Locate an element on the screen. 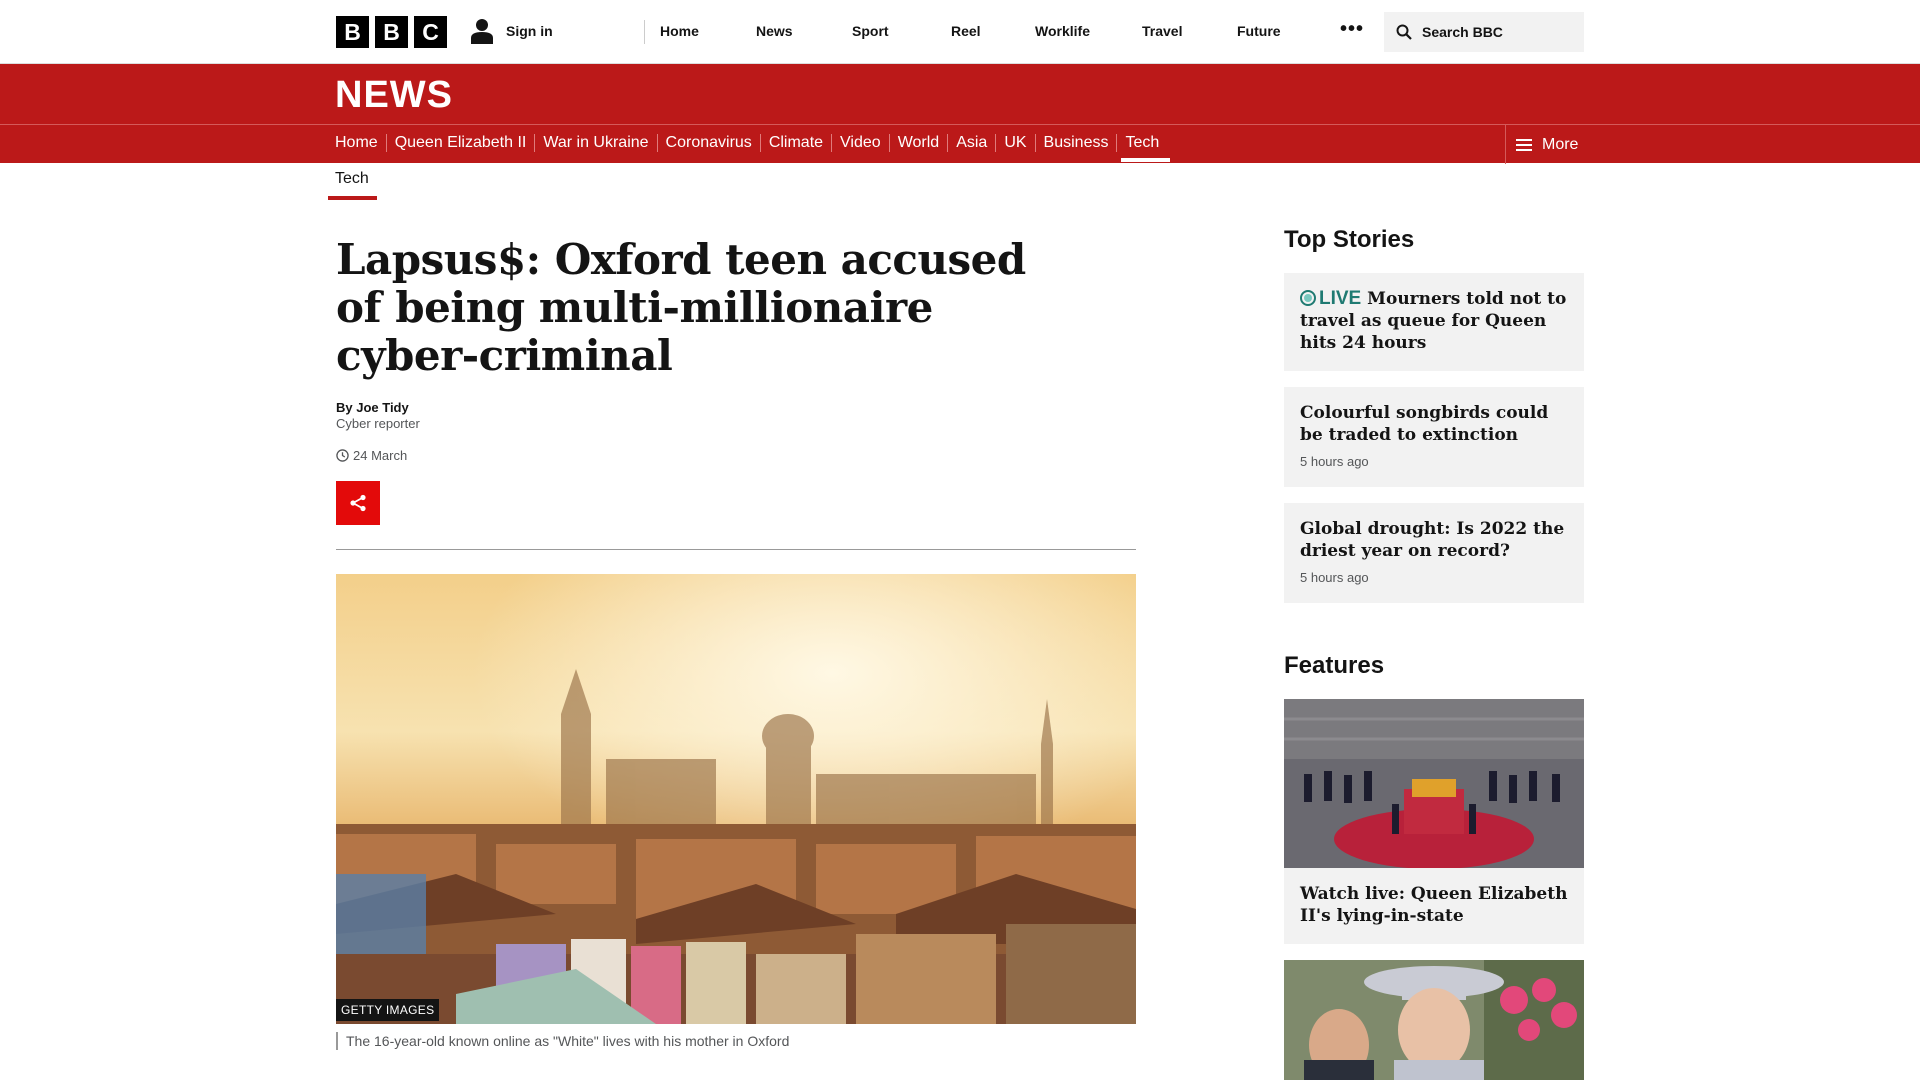 The image size is (1920, 1080). signin-link: Sign in is located at coordinates (511, 31).